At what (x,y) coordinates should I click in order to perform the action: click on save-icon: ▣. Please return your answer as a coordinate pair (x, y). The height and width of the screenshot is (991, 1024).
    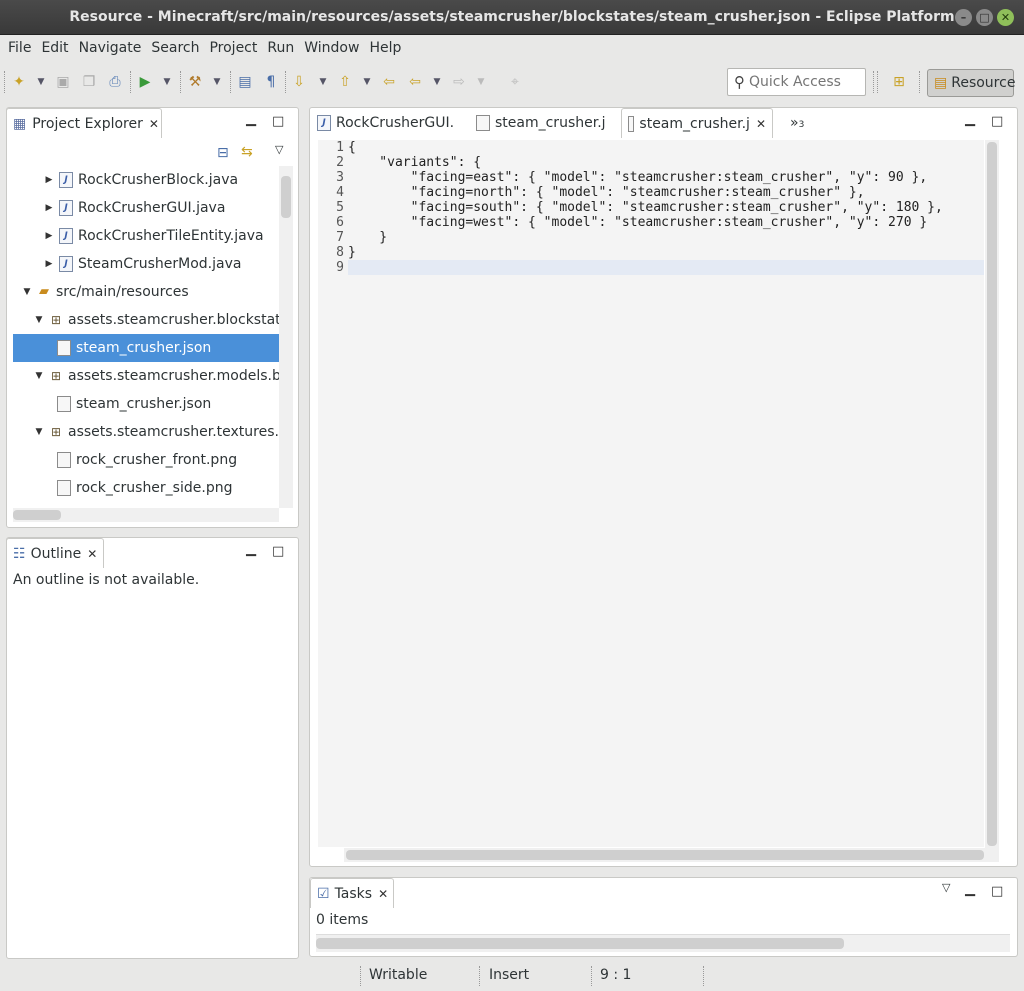
    Looking at the image, I should click on (63, 82).